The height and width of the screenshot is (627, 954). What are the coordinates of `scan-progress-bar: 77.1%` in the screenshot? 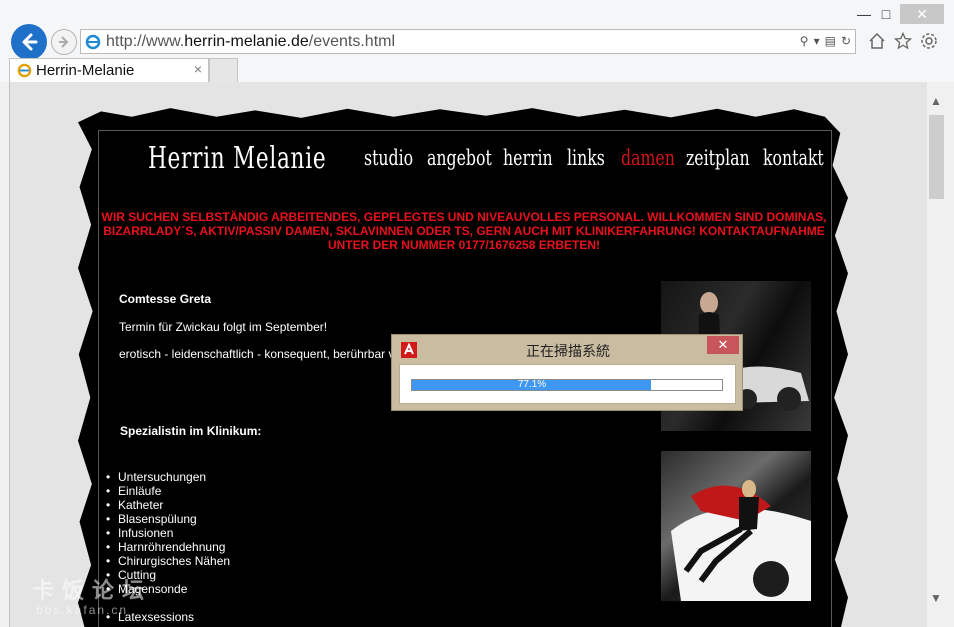 It's located at (567, 385).